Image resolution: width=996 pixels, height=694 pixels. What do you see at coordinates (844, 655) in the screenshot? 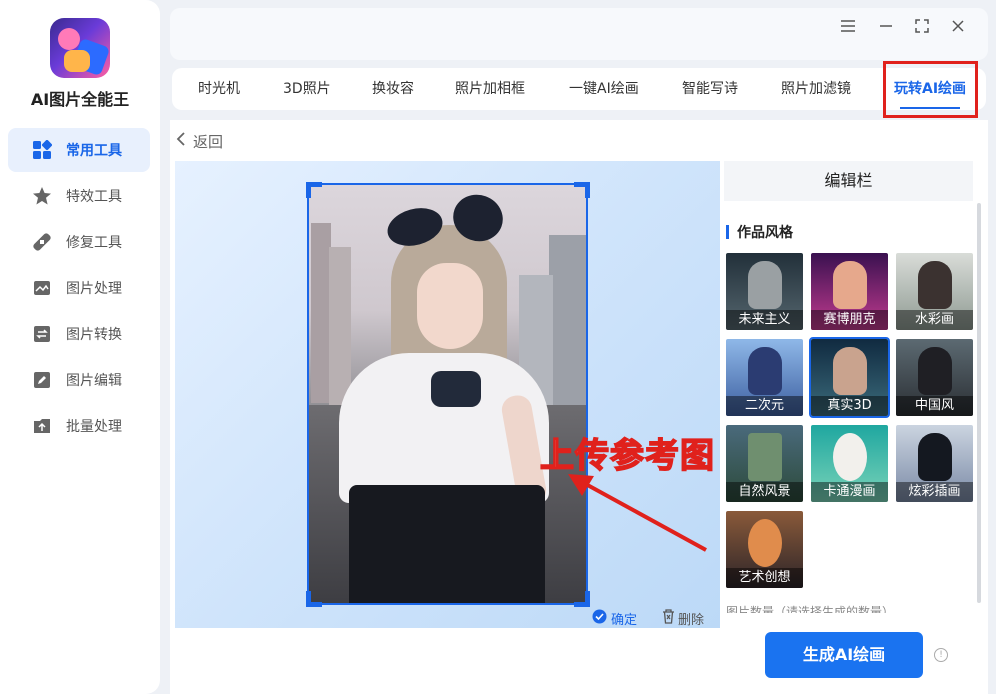
I see `generate-ai-painting-button: 生成AI绘画` at bounding box center [844, 655].